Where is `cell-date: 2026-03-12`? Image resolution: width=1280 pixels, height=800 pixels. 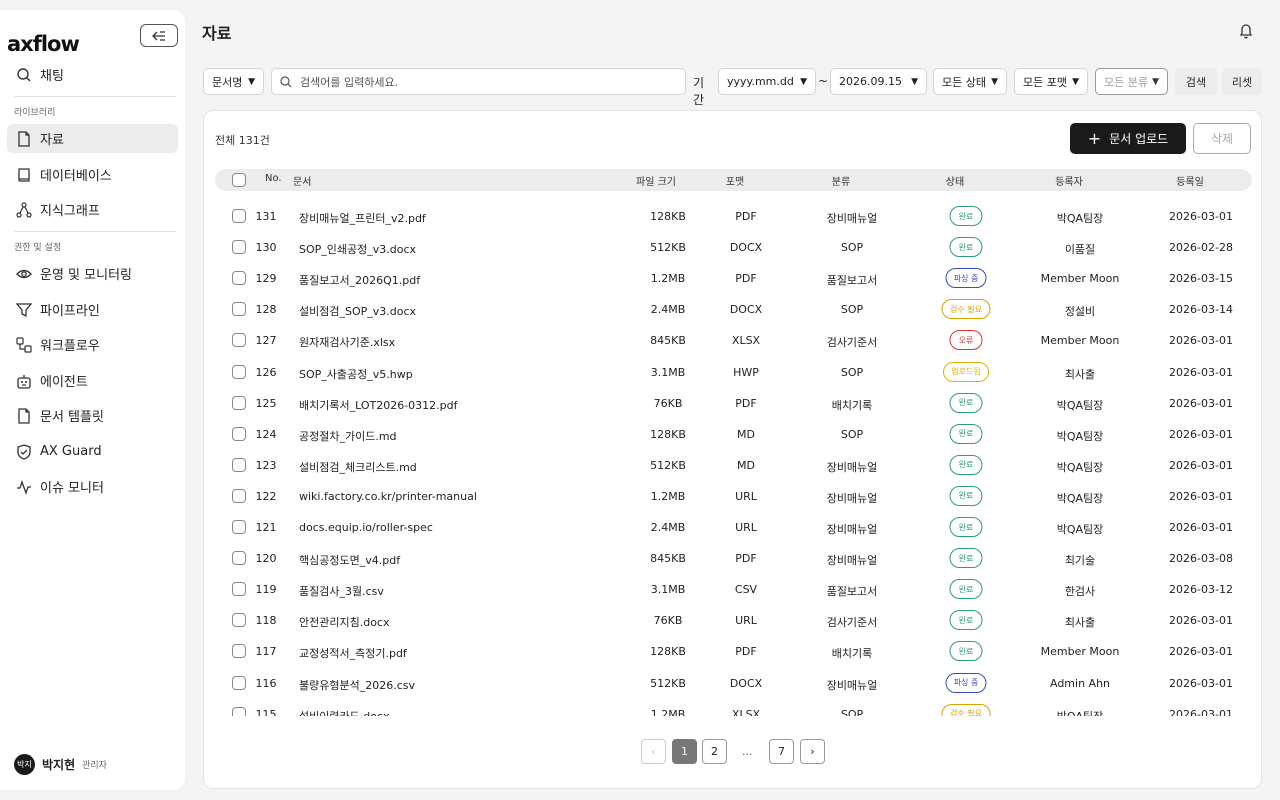 cell-date: 2026-03-12 is located at coordinates (1201, 590).